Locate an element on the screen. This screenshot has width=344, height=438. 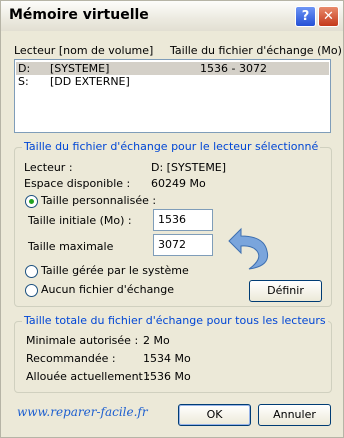
max-size-label: Taille maximale is located at coordinates (71, 246).